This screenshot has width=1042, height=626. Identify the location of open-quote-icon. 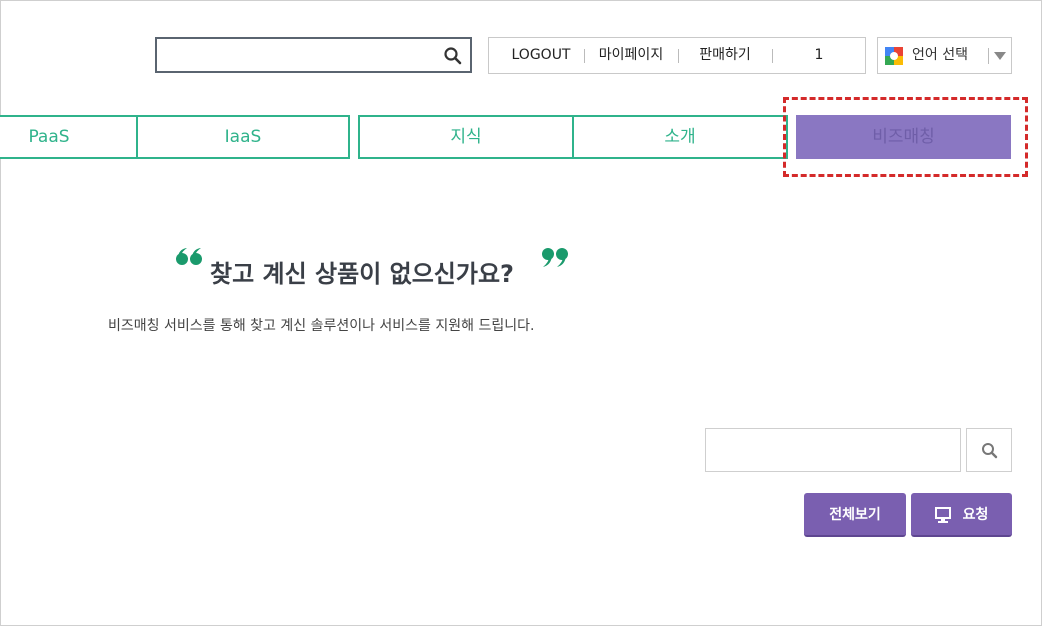
(189, 256).